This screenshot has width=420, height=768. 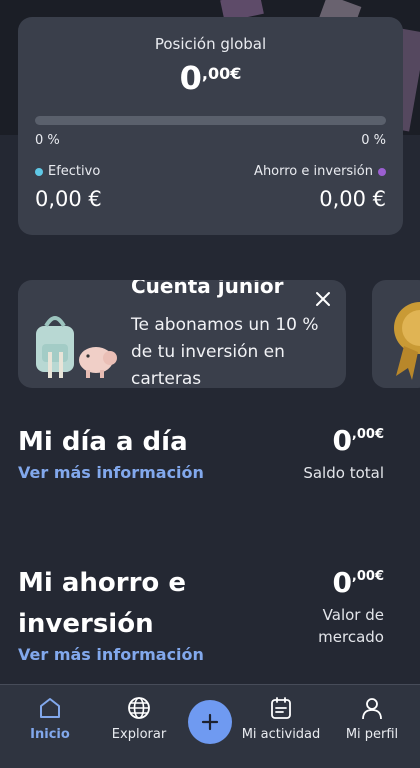 I want to click on savings-section-title-line1: Mi ahorro e, so click(x=102, y=583).